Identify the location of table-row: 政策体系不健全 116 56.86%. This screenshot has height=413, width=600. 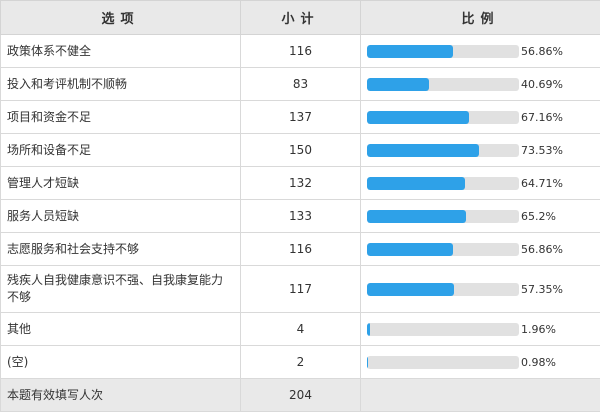
(300, 51).